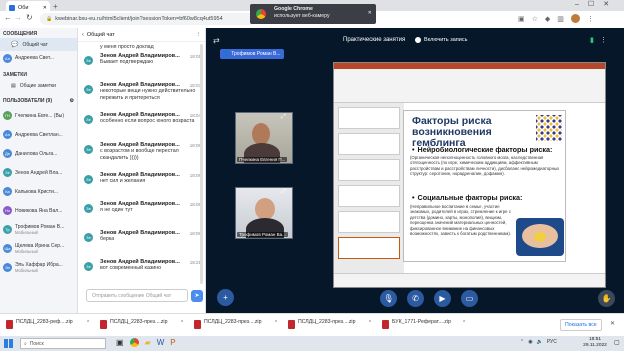 The width and height of the screenshot is (624, 351). Describe the element at coordinates (197, 296) in the screenshot. I see `send-button: ➤` at that location.